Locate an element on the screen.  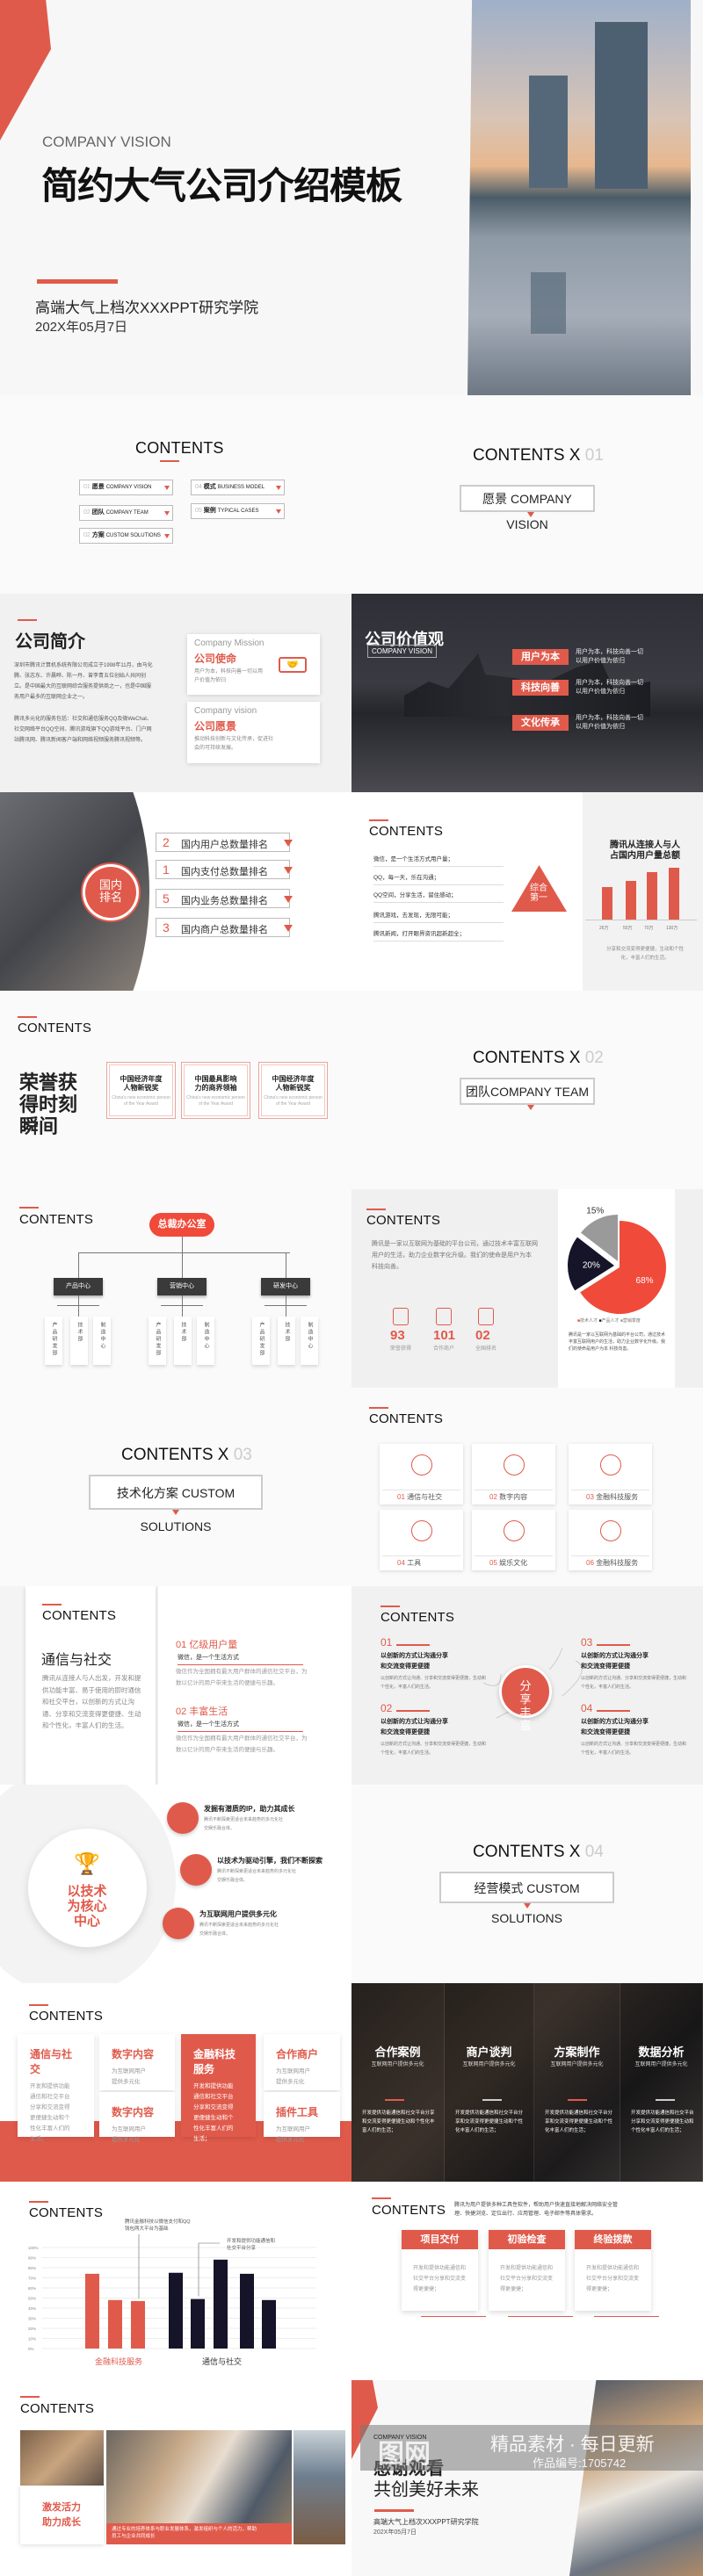
wallet-icon is located at coordinates (611, 1465).